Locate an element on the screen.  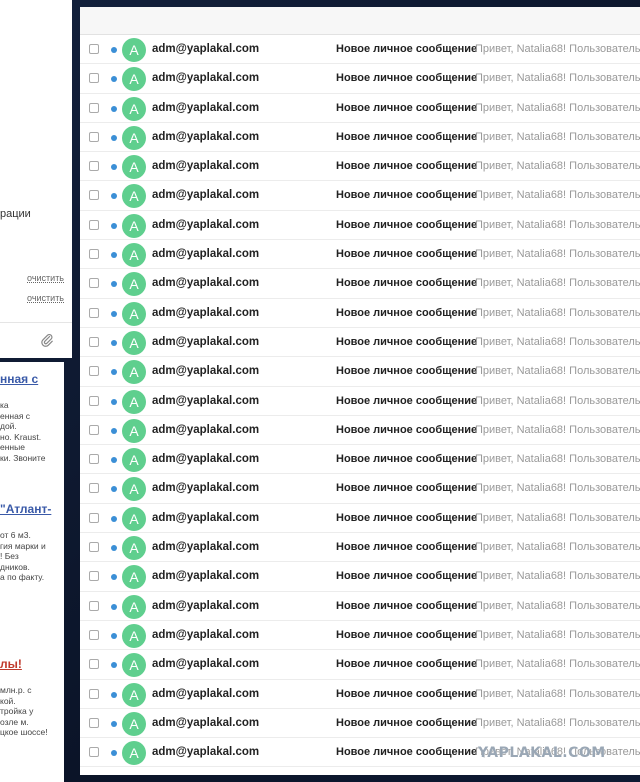
left-settings-panel: рации очистить очистить is located at coordinates (36, 179).